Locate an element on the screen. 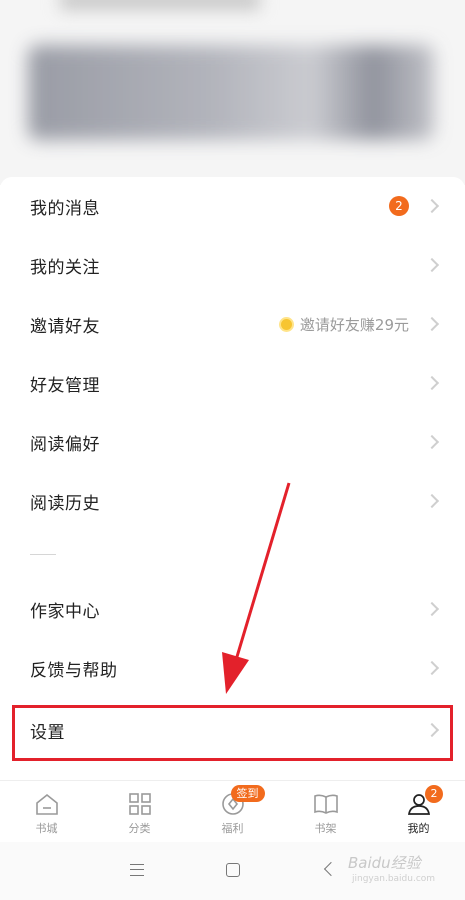 This screenshot has height=900, width=465. menu-item-label: 邀请好友 is located at coordinates (65, 326).